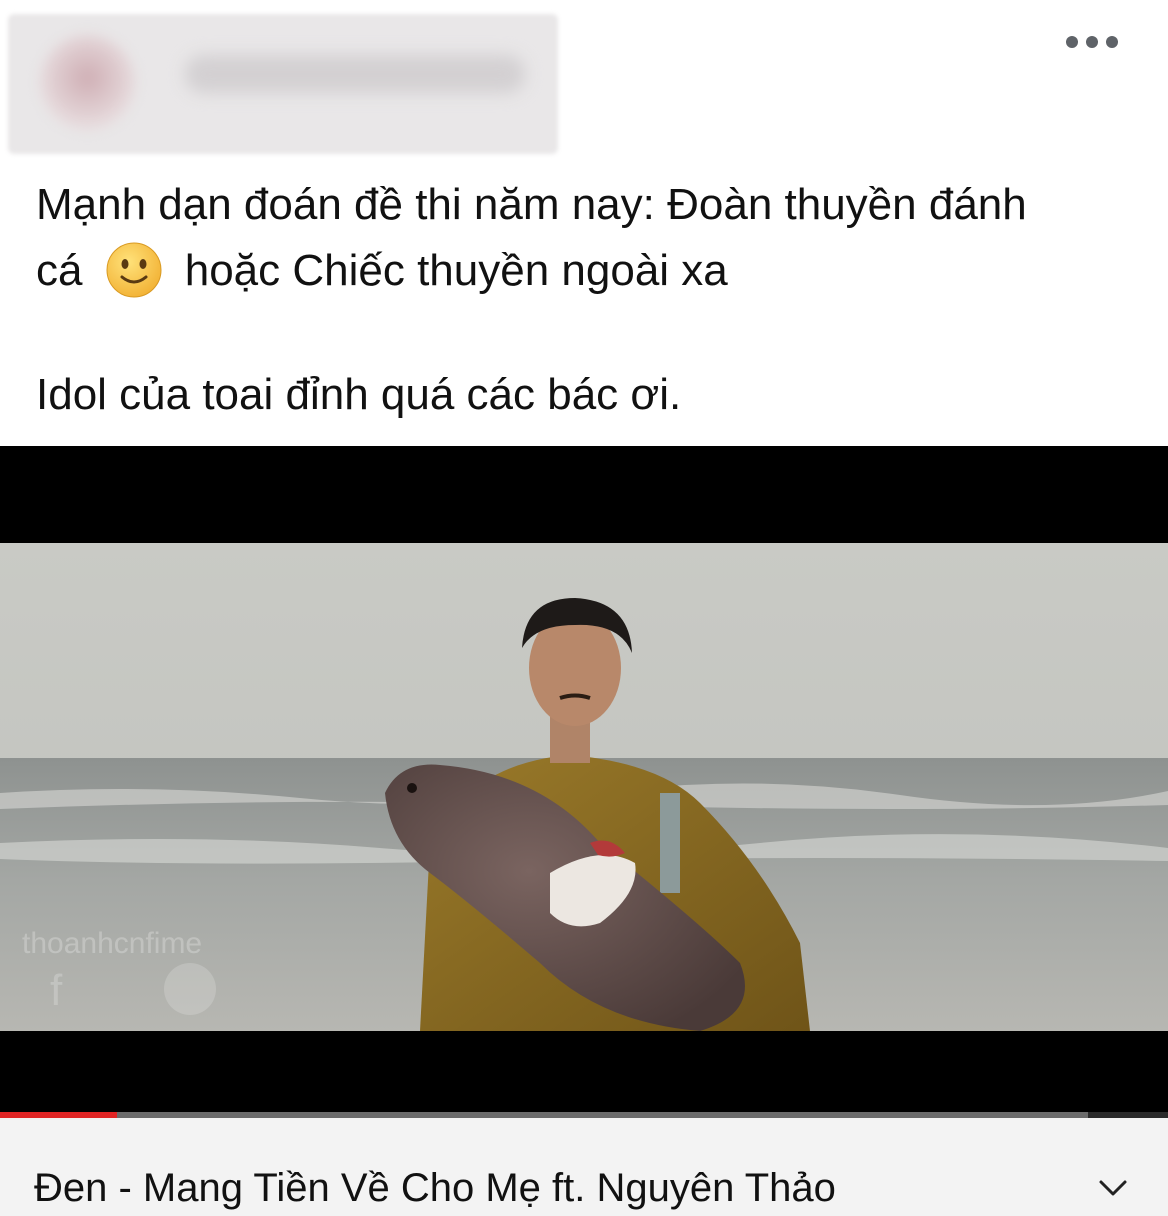 The image size is (1168, 1216). Describe the element at coordinates (359, 394) in the screenshot. I see `post-line-3: Idol của toai đỉnh quá các bác ơi.` at that location.